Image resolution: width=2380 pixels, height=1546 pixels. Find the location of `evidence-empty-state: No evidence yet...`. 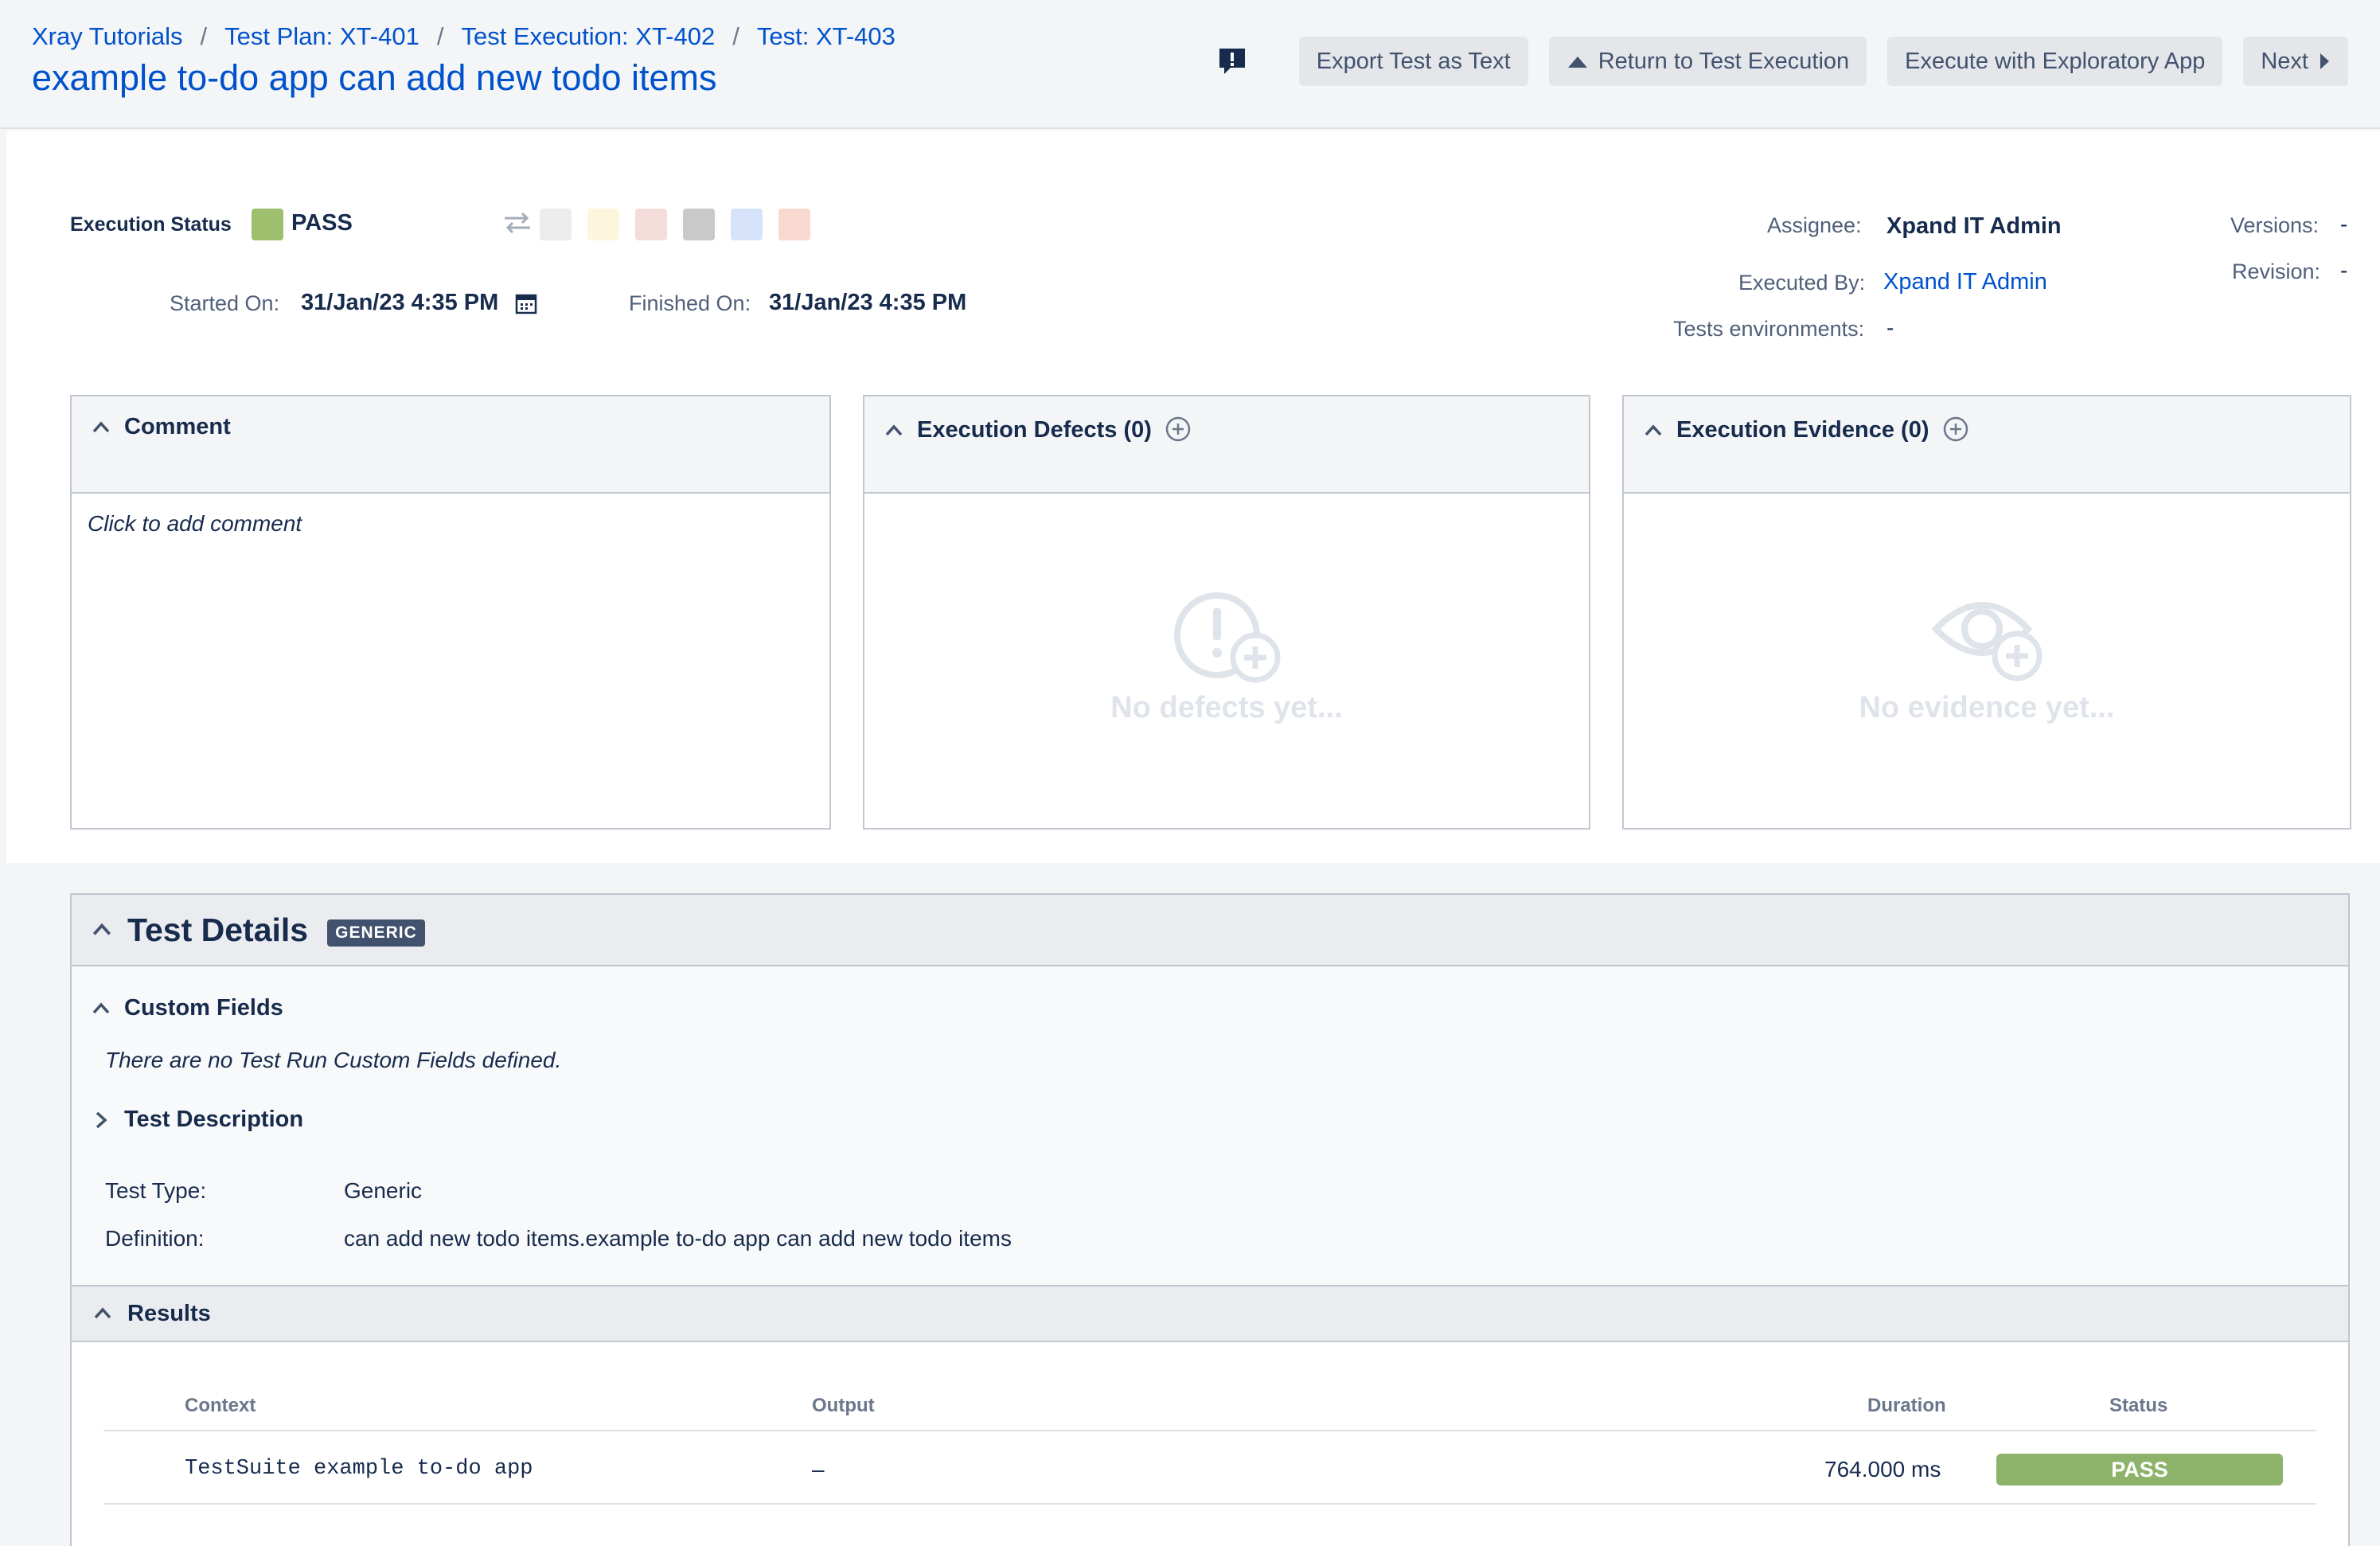

evidence-empty-state: No evidence yet... is located at coordinates (1987, 661).